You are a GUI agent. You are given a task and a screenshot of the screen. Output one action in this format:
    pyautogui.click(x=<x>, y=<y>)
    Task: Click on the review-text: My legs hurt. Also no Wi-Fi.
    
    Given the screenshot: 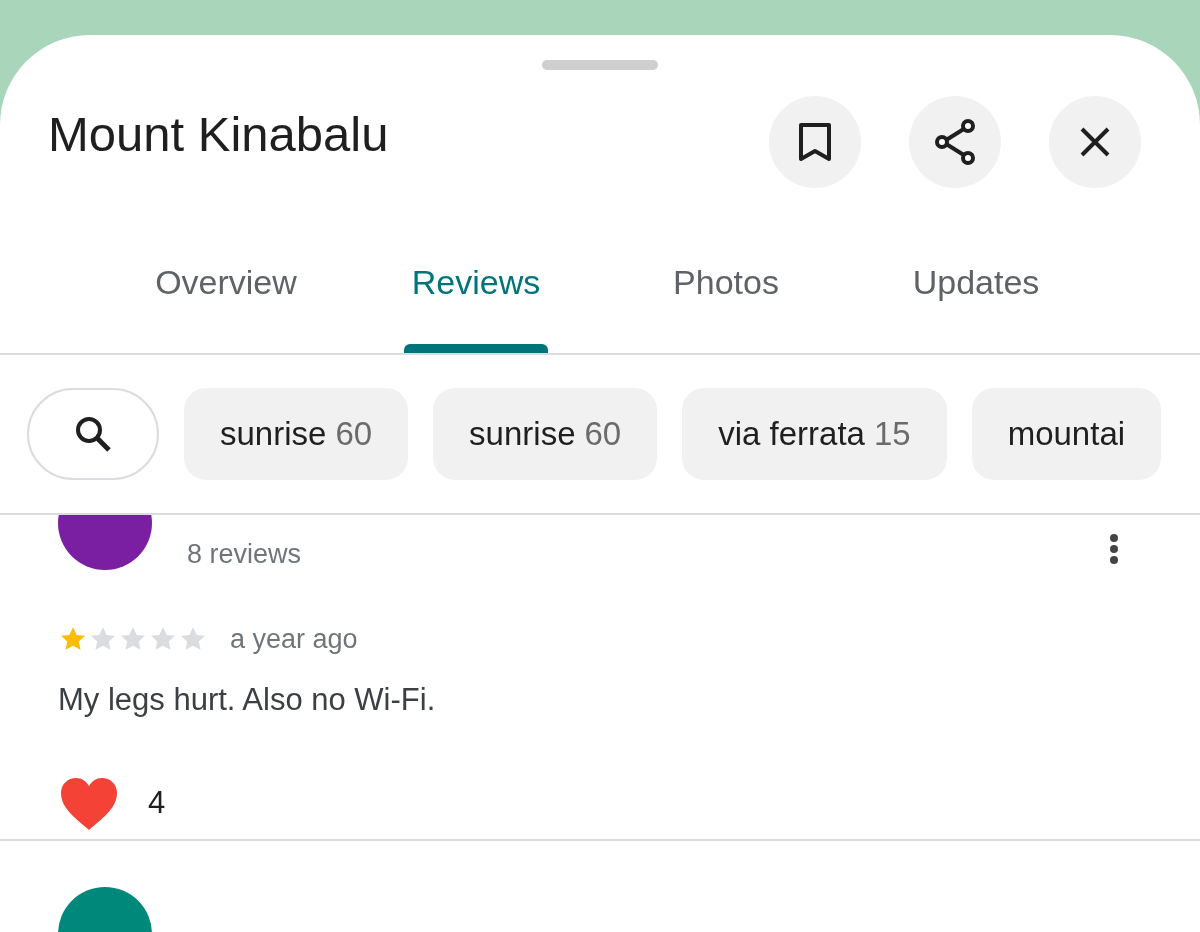 What is the action you would take?
    pyautogui.click(x=247, y=700)
    